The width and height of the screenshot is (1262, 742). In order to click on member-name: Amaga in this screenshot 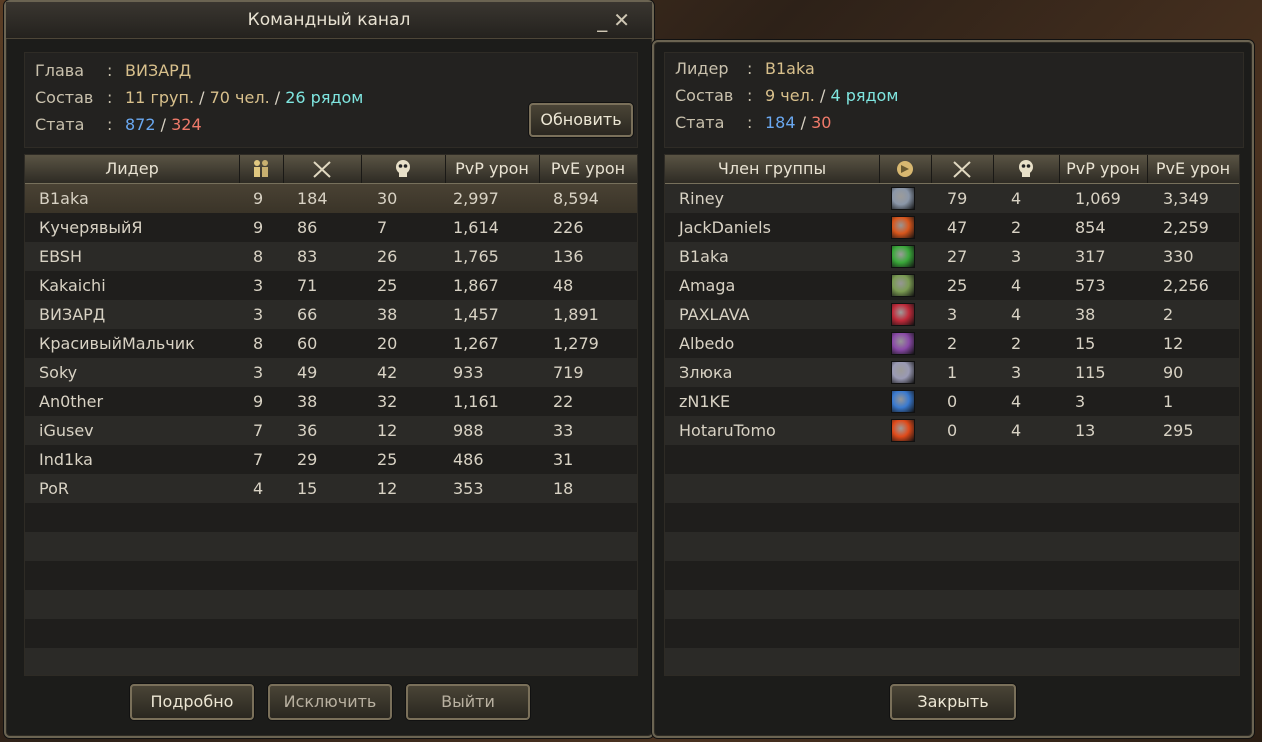, I will do `click(707, 285)`.